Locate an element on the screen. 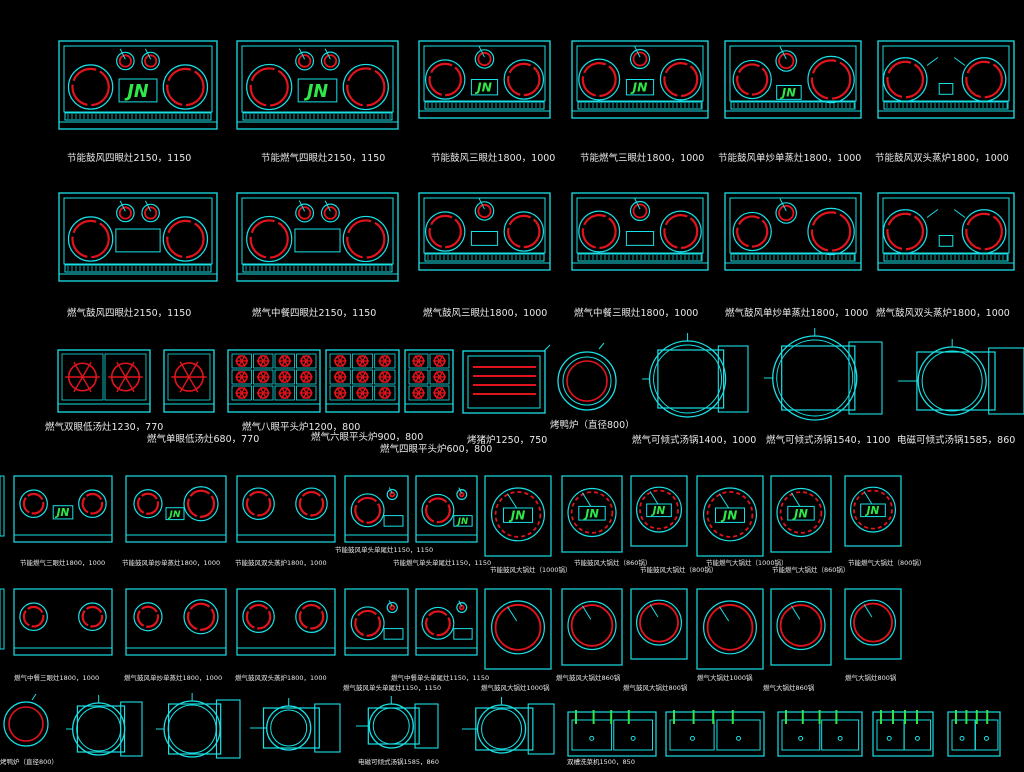  label: 燃气中餐四眼灶2150，1150 is located at coordinates (314, 313).